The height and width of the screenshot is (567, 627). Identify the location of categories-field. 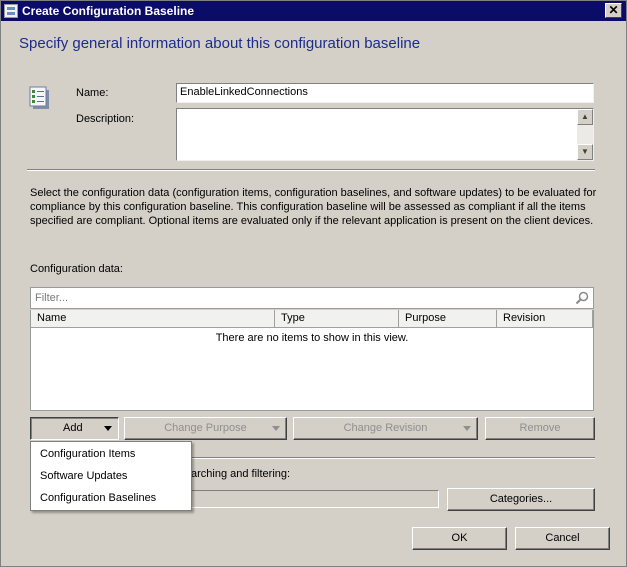
(300, 499).